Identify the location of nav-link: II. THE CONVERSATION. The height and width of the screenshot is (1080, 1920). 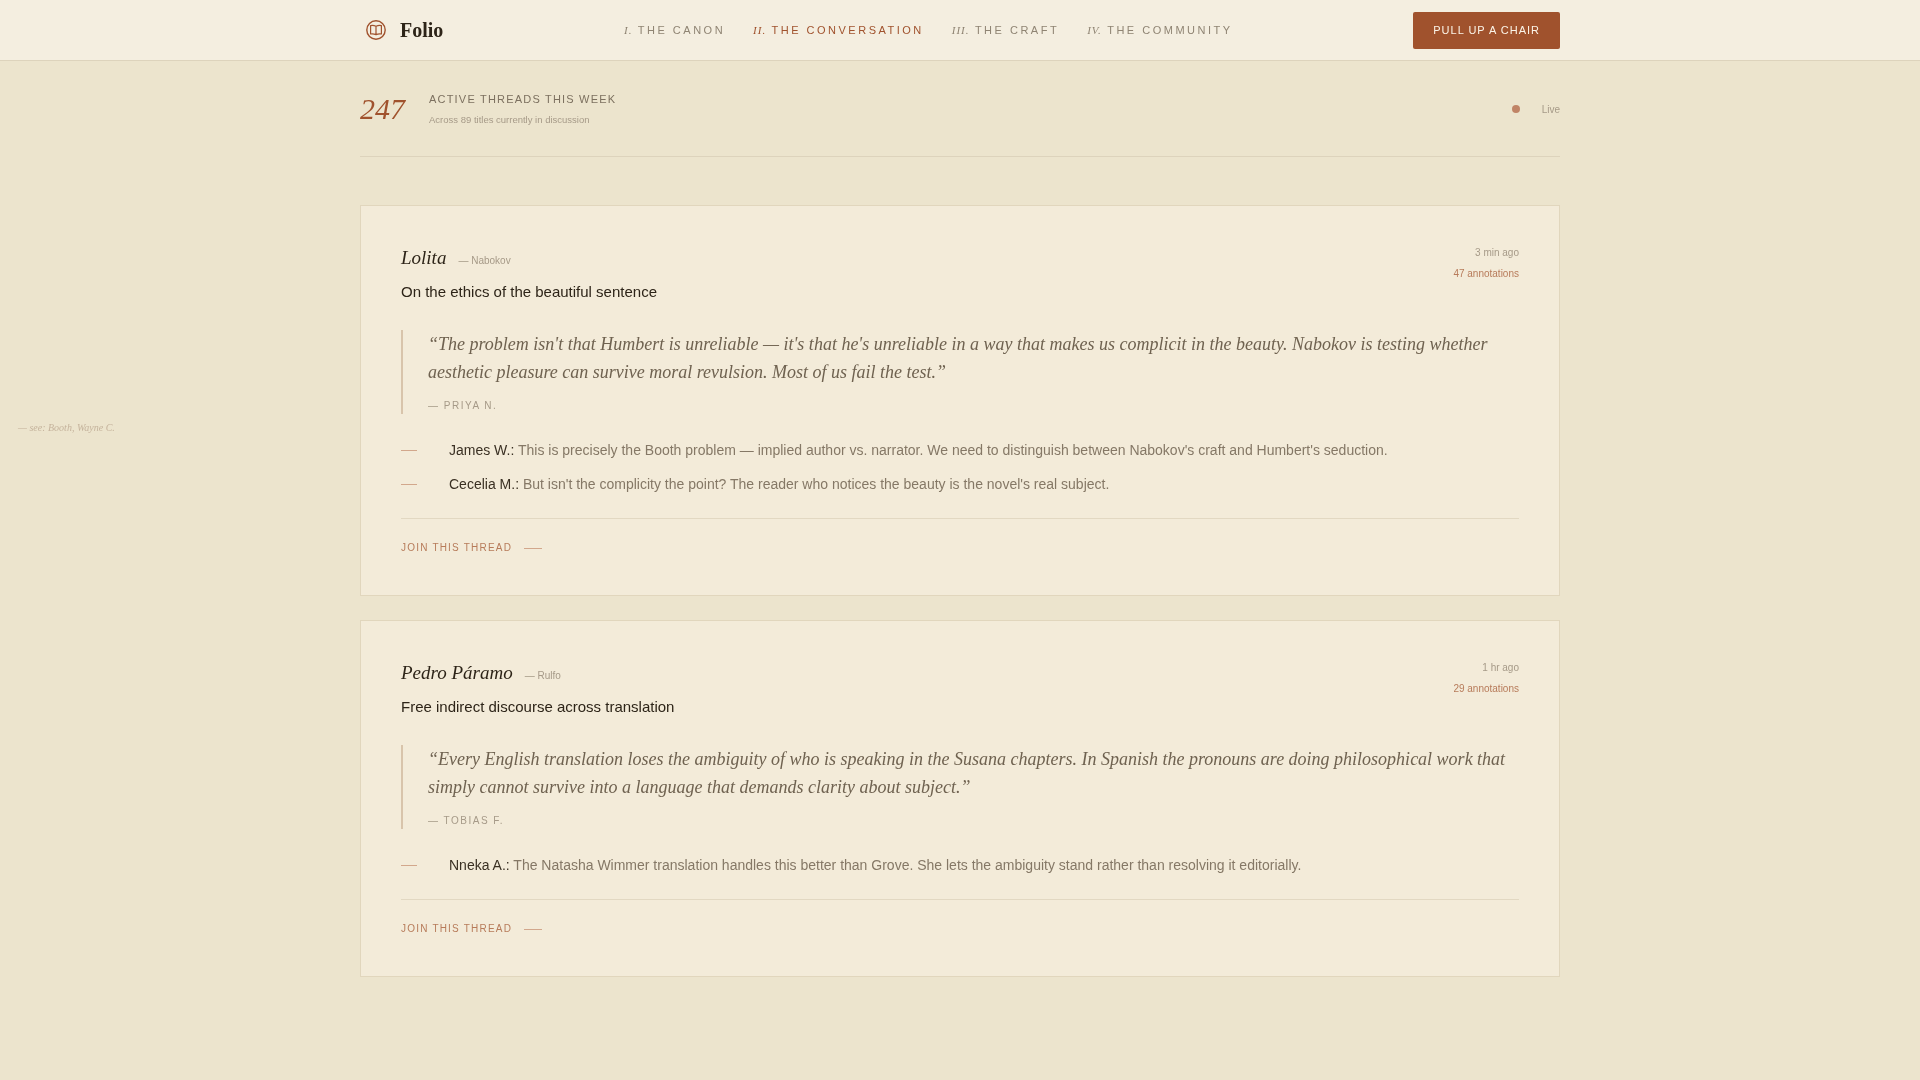
(838, 30).